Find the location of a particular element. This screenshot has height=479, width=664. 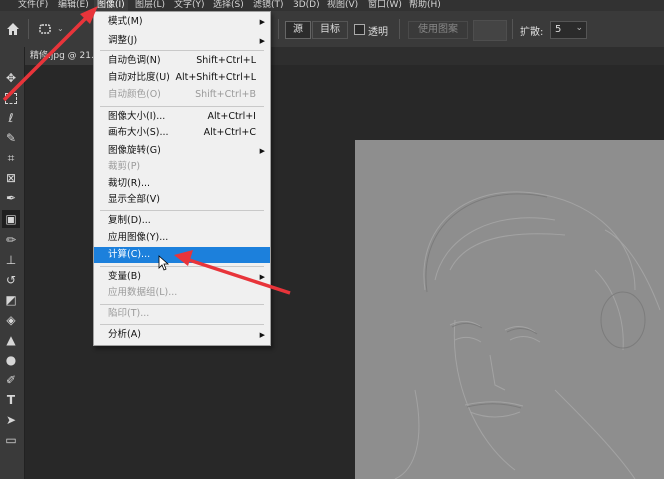

annotation-arrow-to-calculations is located at coordinates (232, 272).